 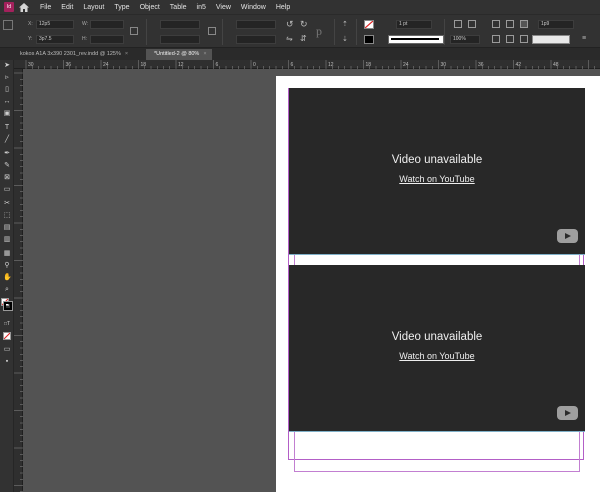 What do you see at coordinates (8, 25) in the screenshot?
I see `reference-point-icon` at bounding box center [8, 25].